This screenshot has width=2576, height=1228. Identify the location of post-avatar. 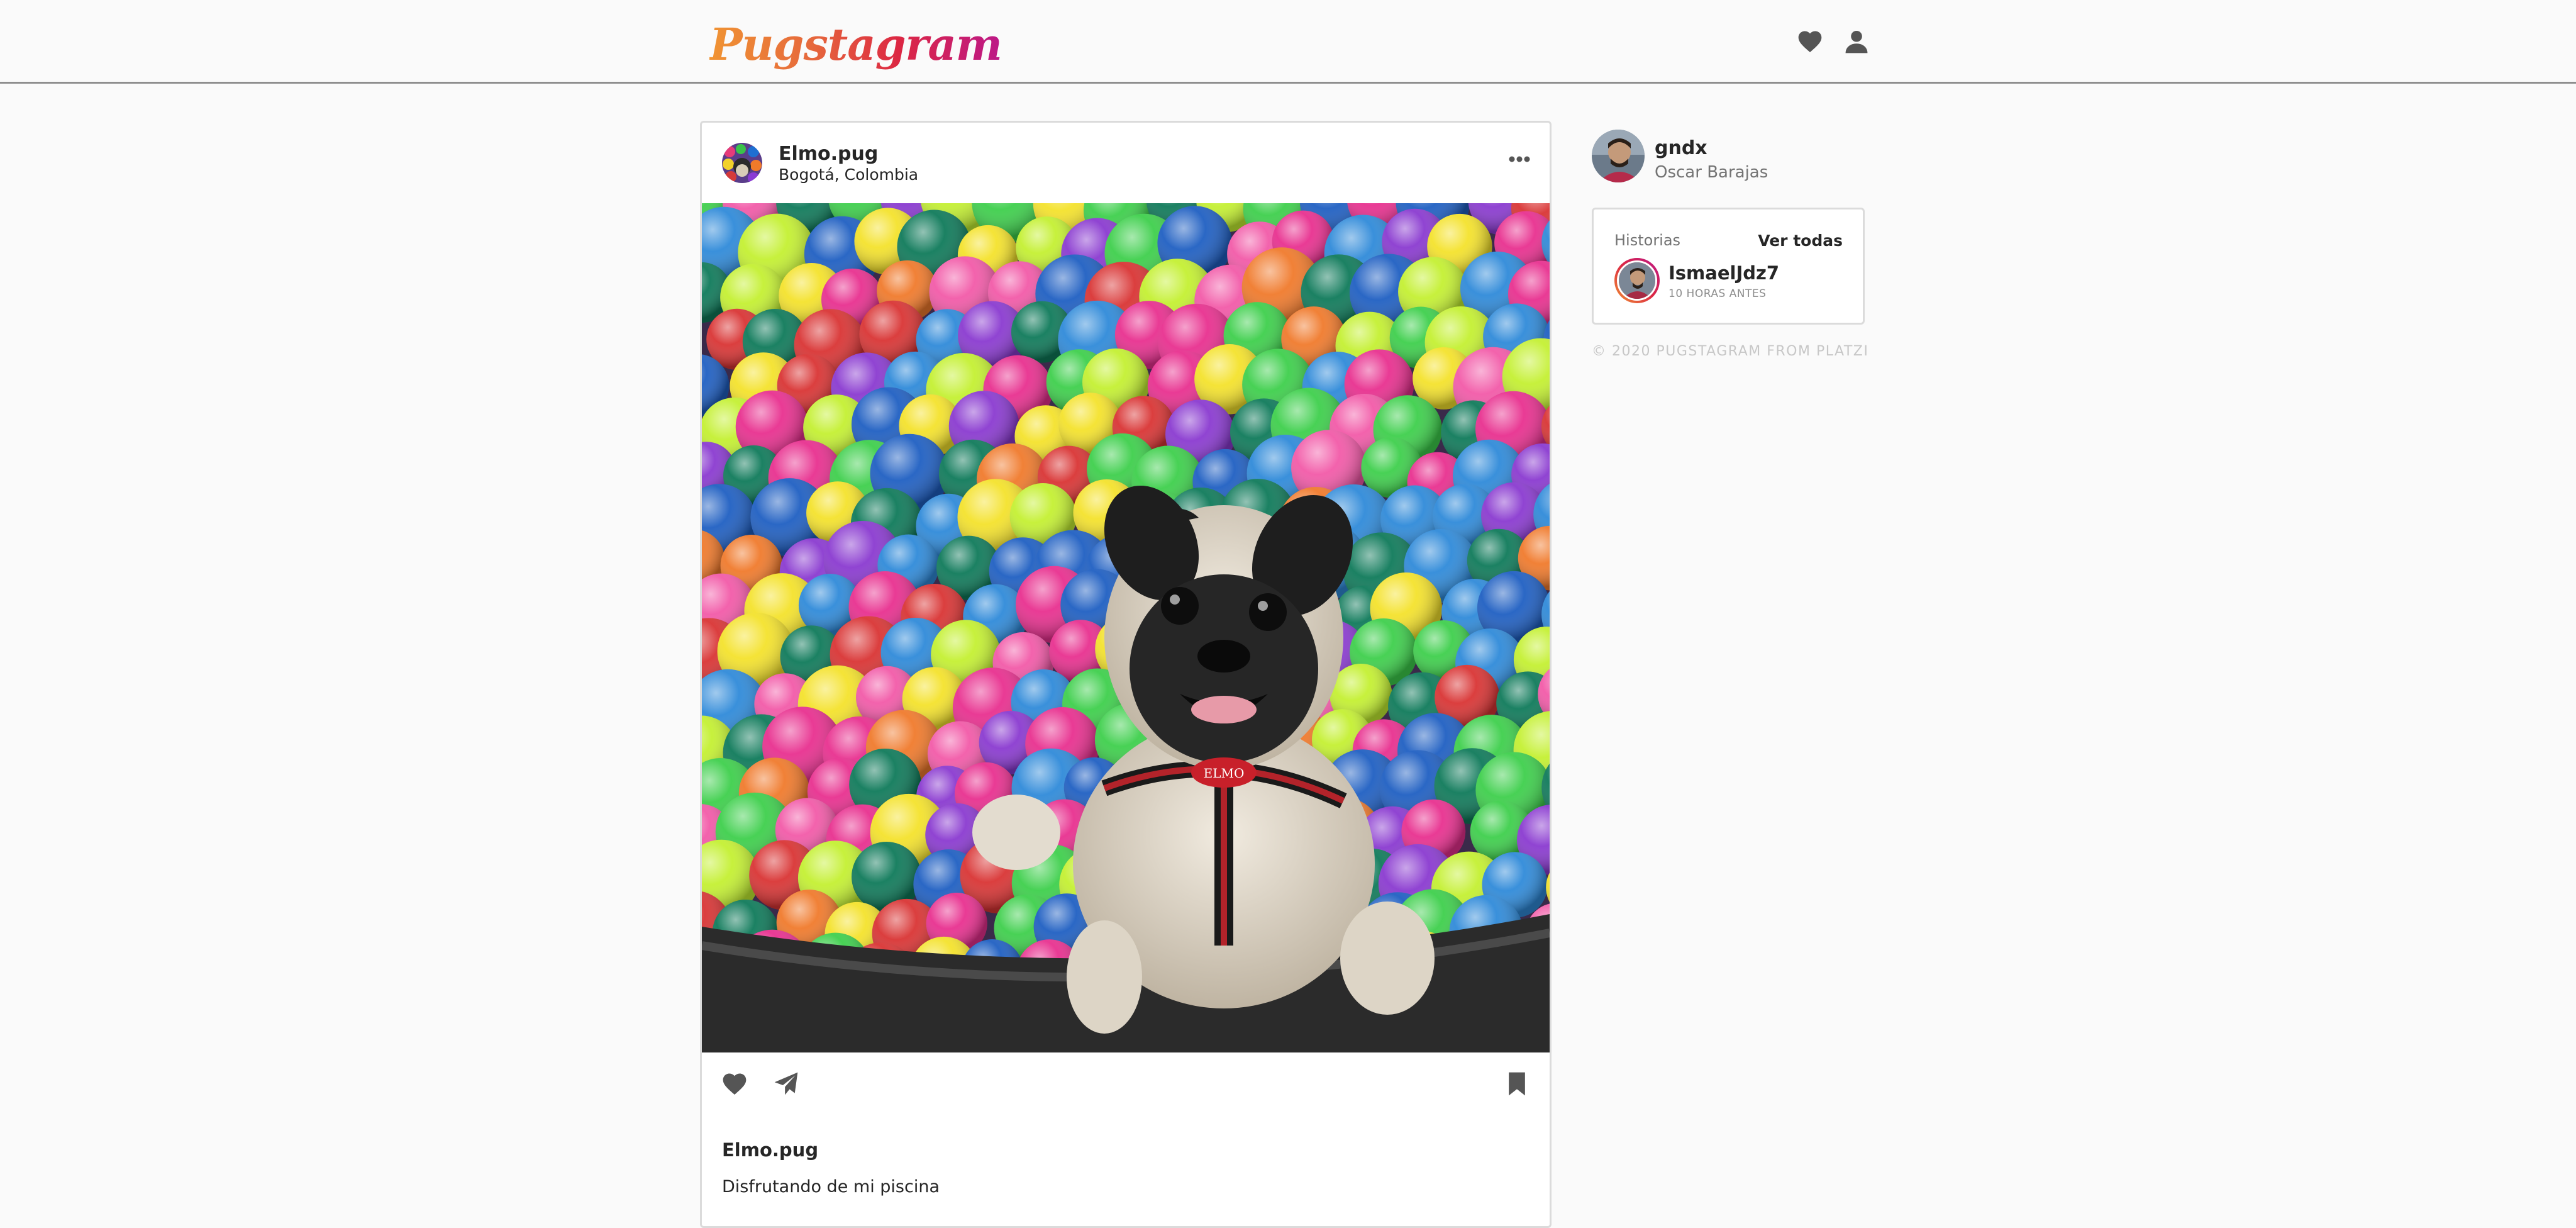
(742, 163).